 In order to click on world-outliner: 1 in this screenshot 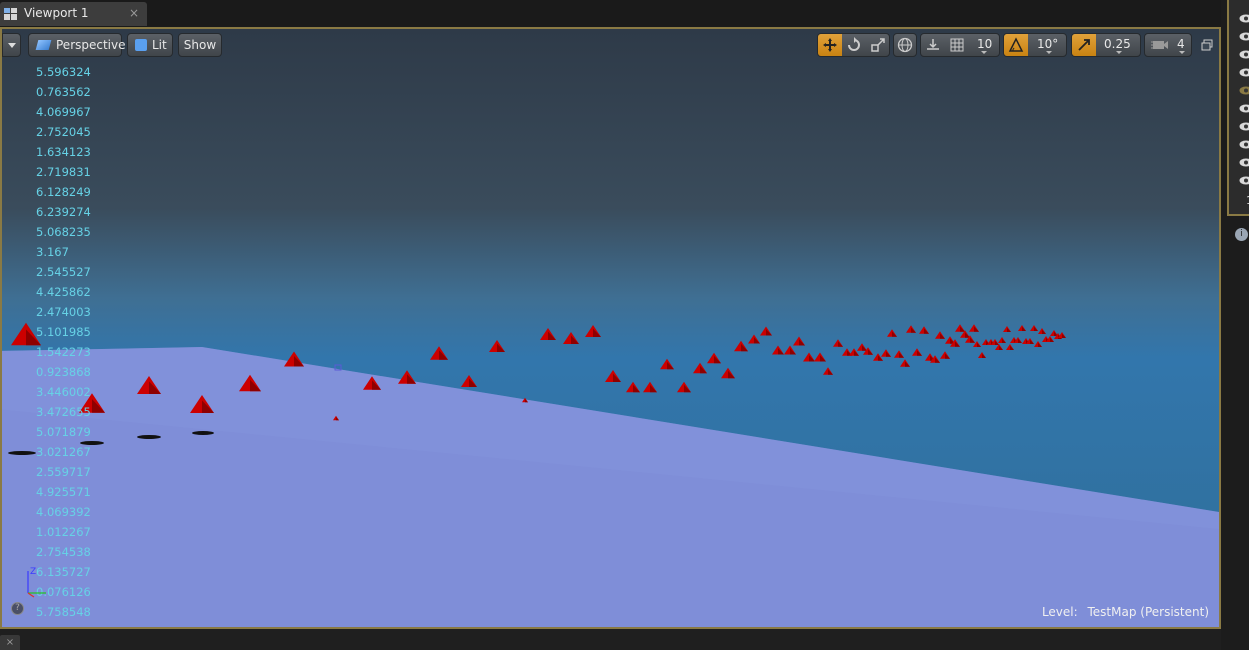, I will do `click(1238, 108)`.